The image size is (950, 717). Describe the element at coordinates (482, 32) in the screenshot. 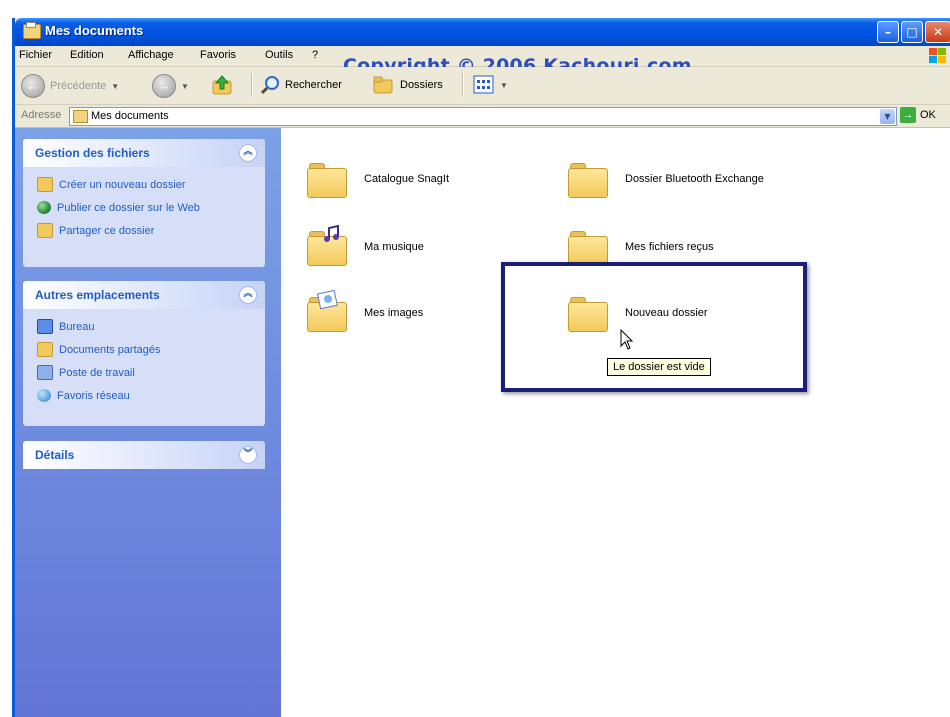

I see `title-bar: Mes documents – □ ✕` at that location.